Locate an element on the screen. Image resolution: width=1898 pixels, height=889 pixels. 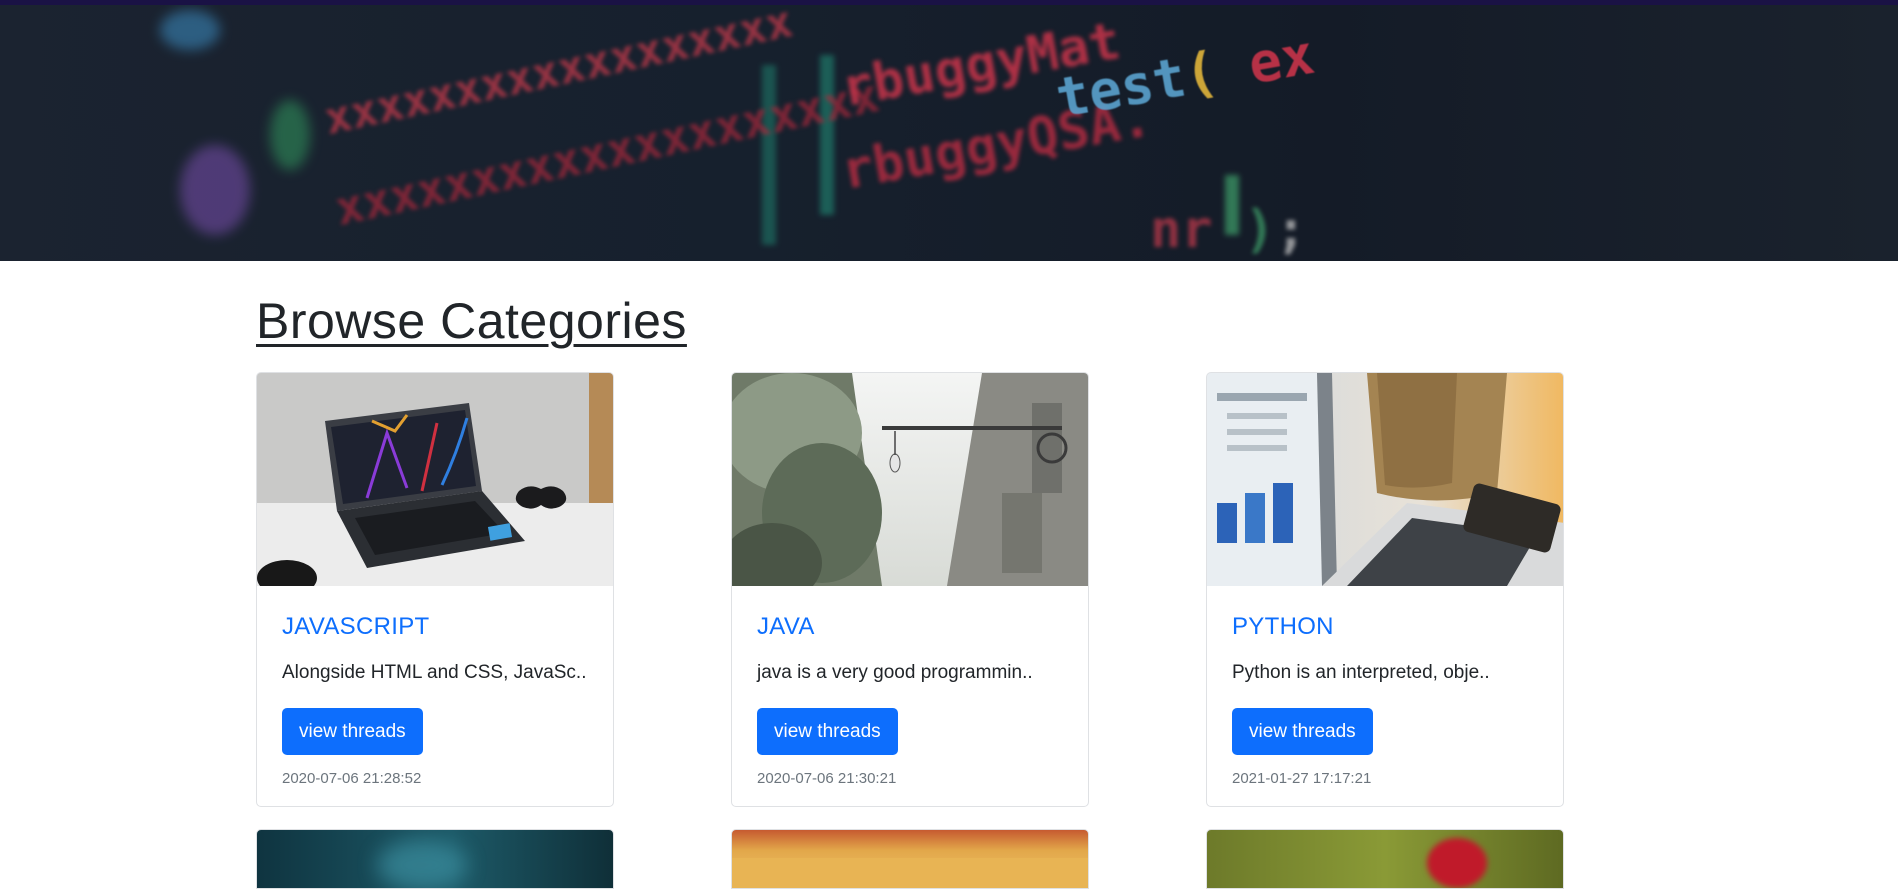
page-title: Browse Categories is located at coordinates (471, 321).